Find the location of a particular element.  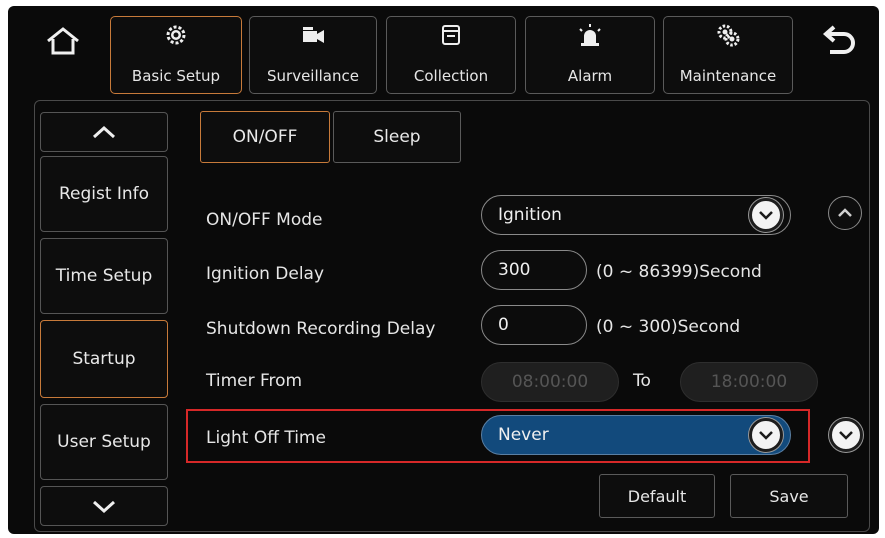

shutdown-delay-value: 0 is located at coordinates (503, 325).